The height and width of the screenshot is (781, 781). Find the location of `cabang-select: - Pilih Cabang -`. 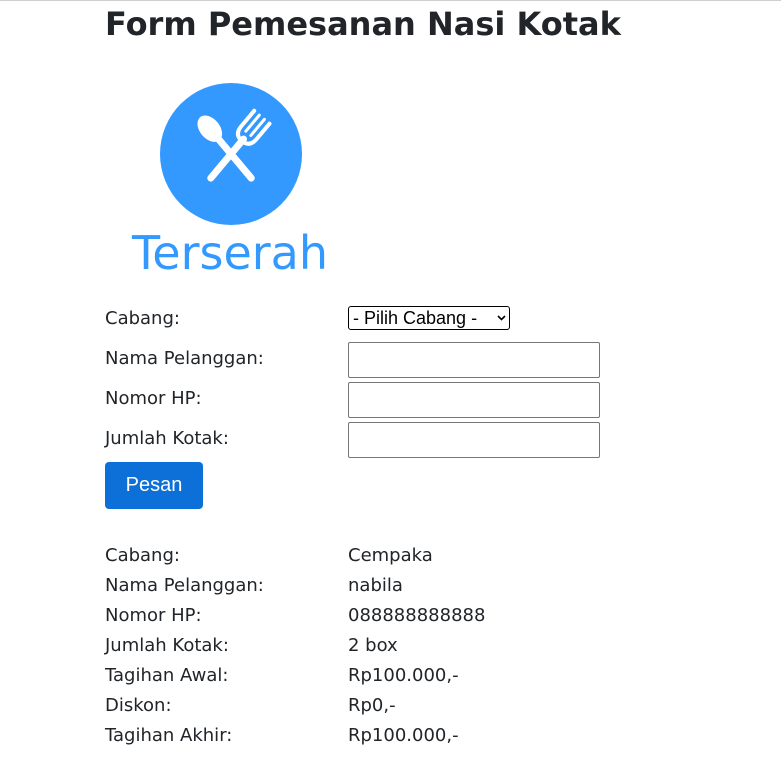

cabang-select: - Pilih Cabang - is located at coordinates (429, 318).